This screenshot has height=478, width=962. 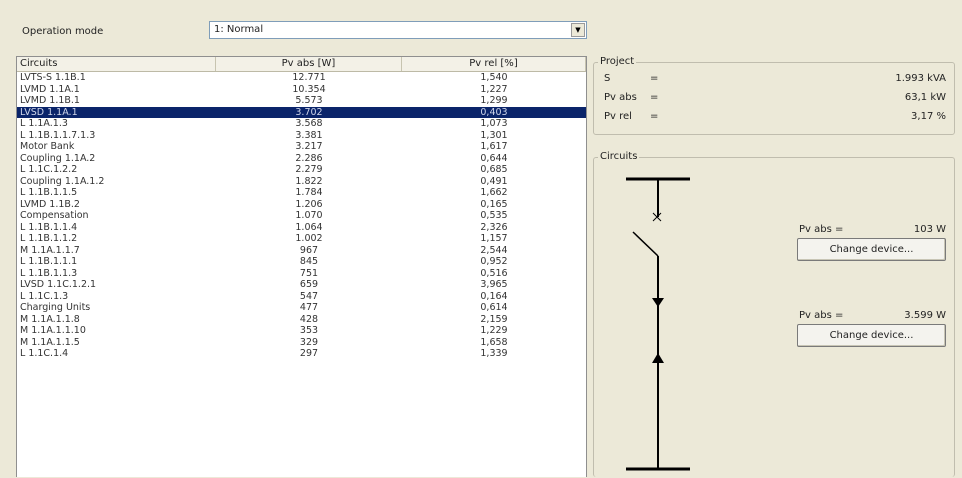 I want to click on project-s-label: S, so click(x=607, y=78).